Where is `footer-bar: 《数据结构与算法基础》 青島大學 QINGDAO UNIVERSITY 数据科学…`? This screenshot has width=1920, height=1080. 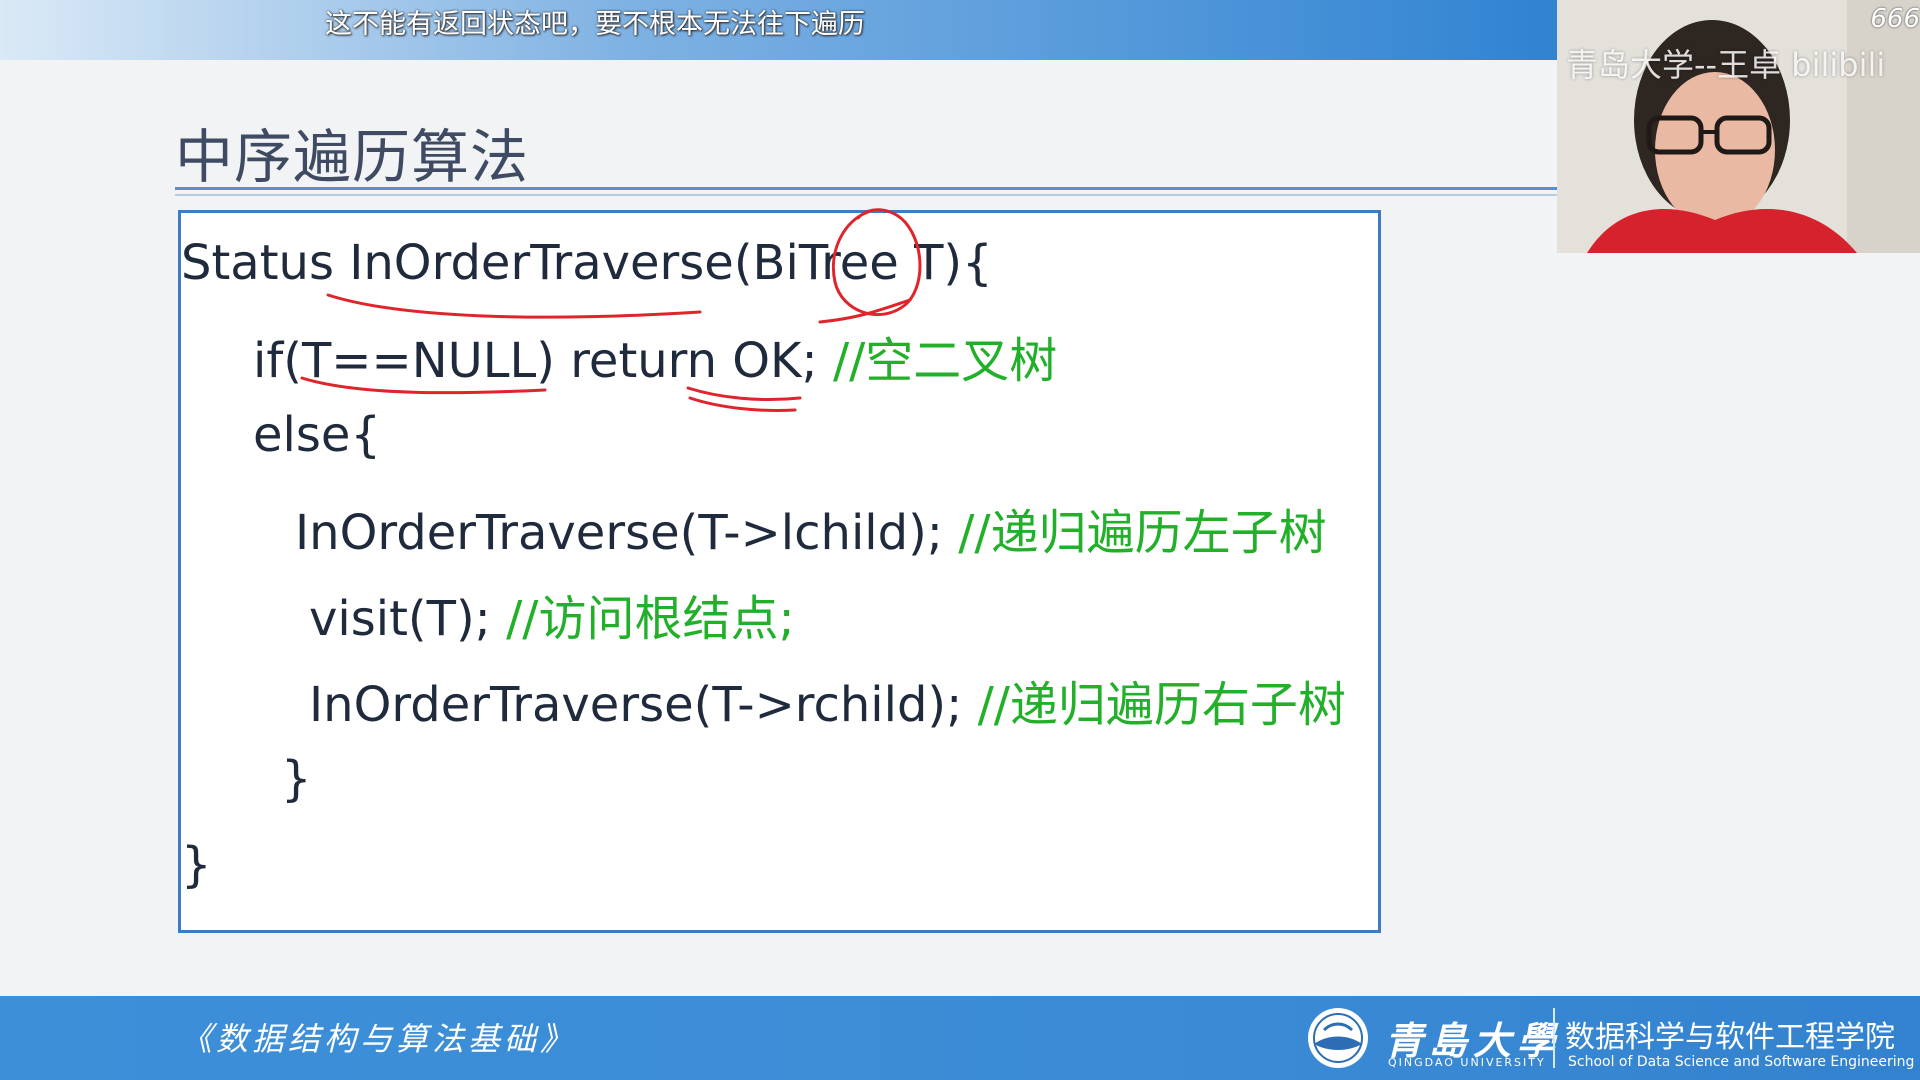 footer-bar: 《数据结构与算法基础》 青島大學 QINGDAO UNIVERSITY 数据科学… is located at coordinates (960, 1038).